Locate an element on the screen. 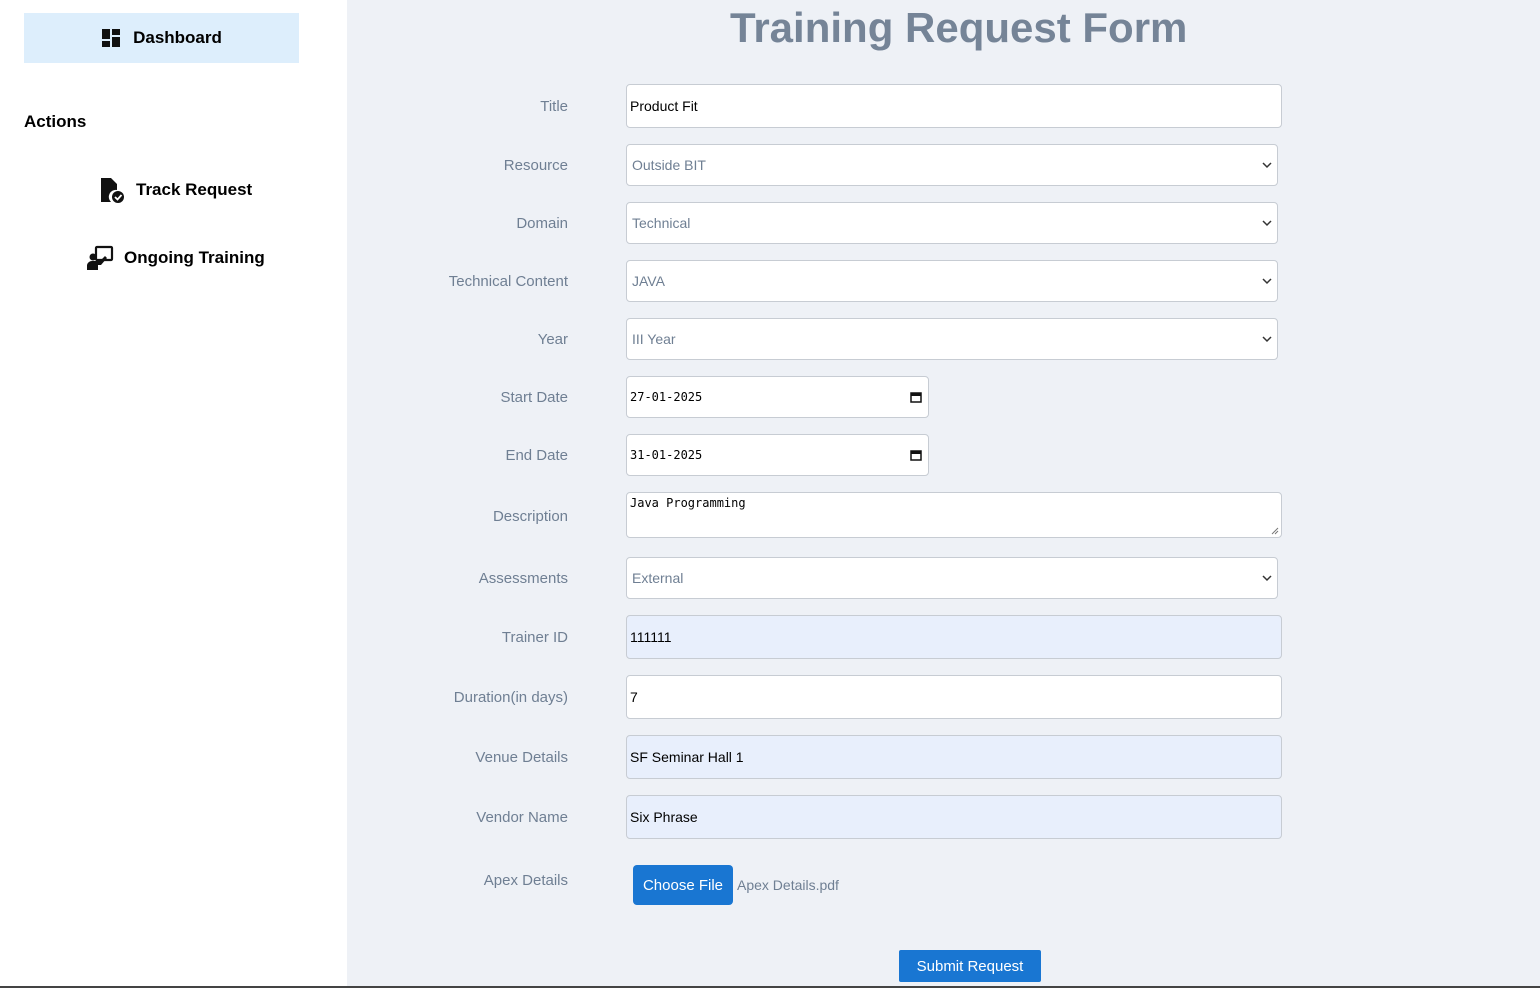  domain-label: Domain is located at coordinates (542, 223).